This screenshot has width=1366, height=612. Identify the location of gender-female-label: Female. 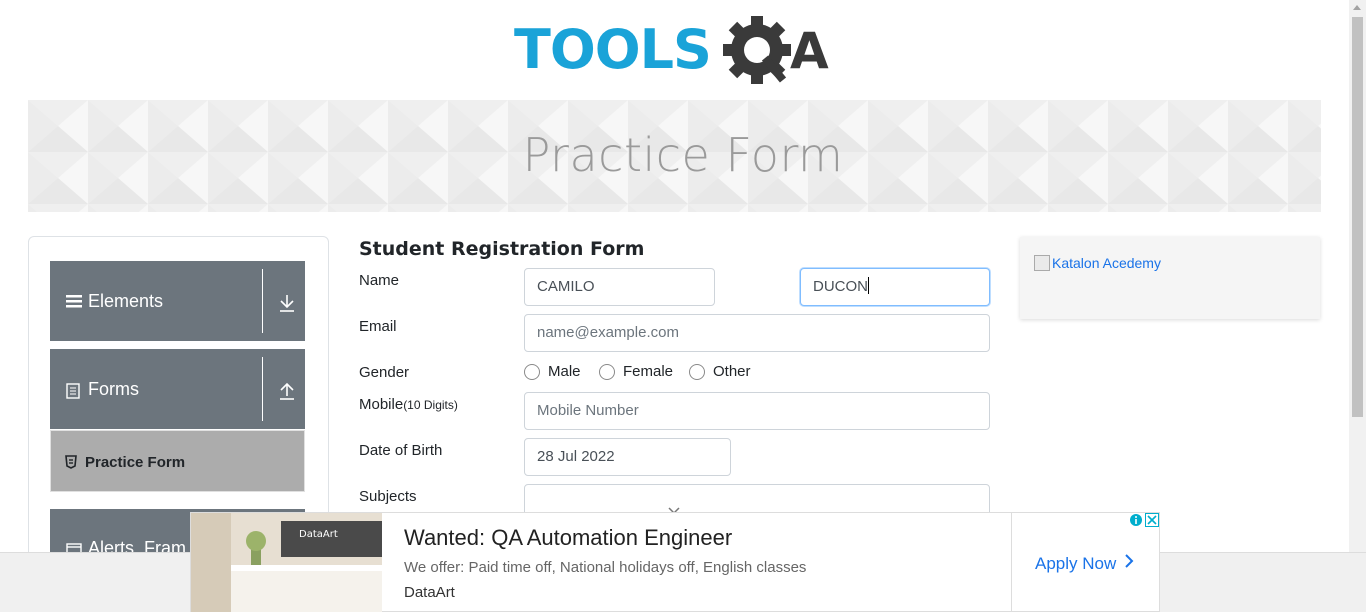
(648, 371).